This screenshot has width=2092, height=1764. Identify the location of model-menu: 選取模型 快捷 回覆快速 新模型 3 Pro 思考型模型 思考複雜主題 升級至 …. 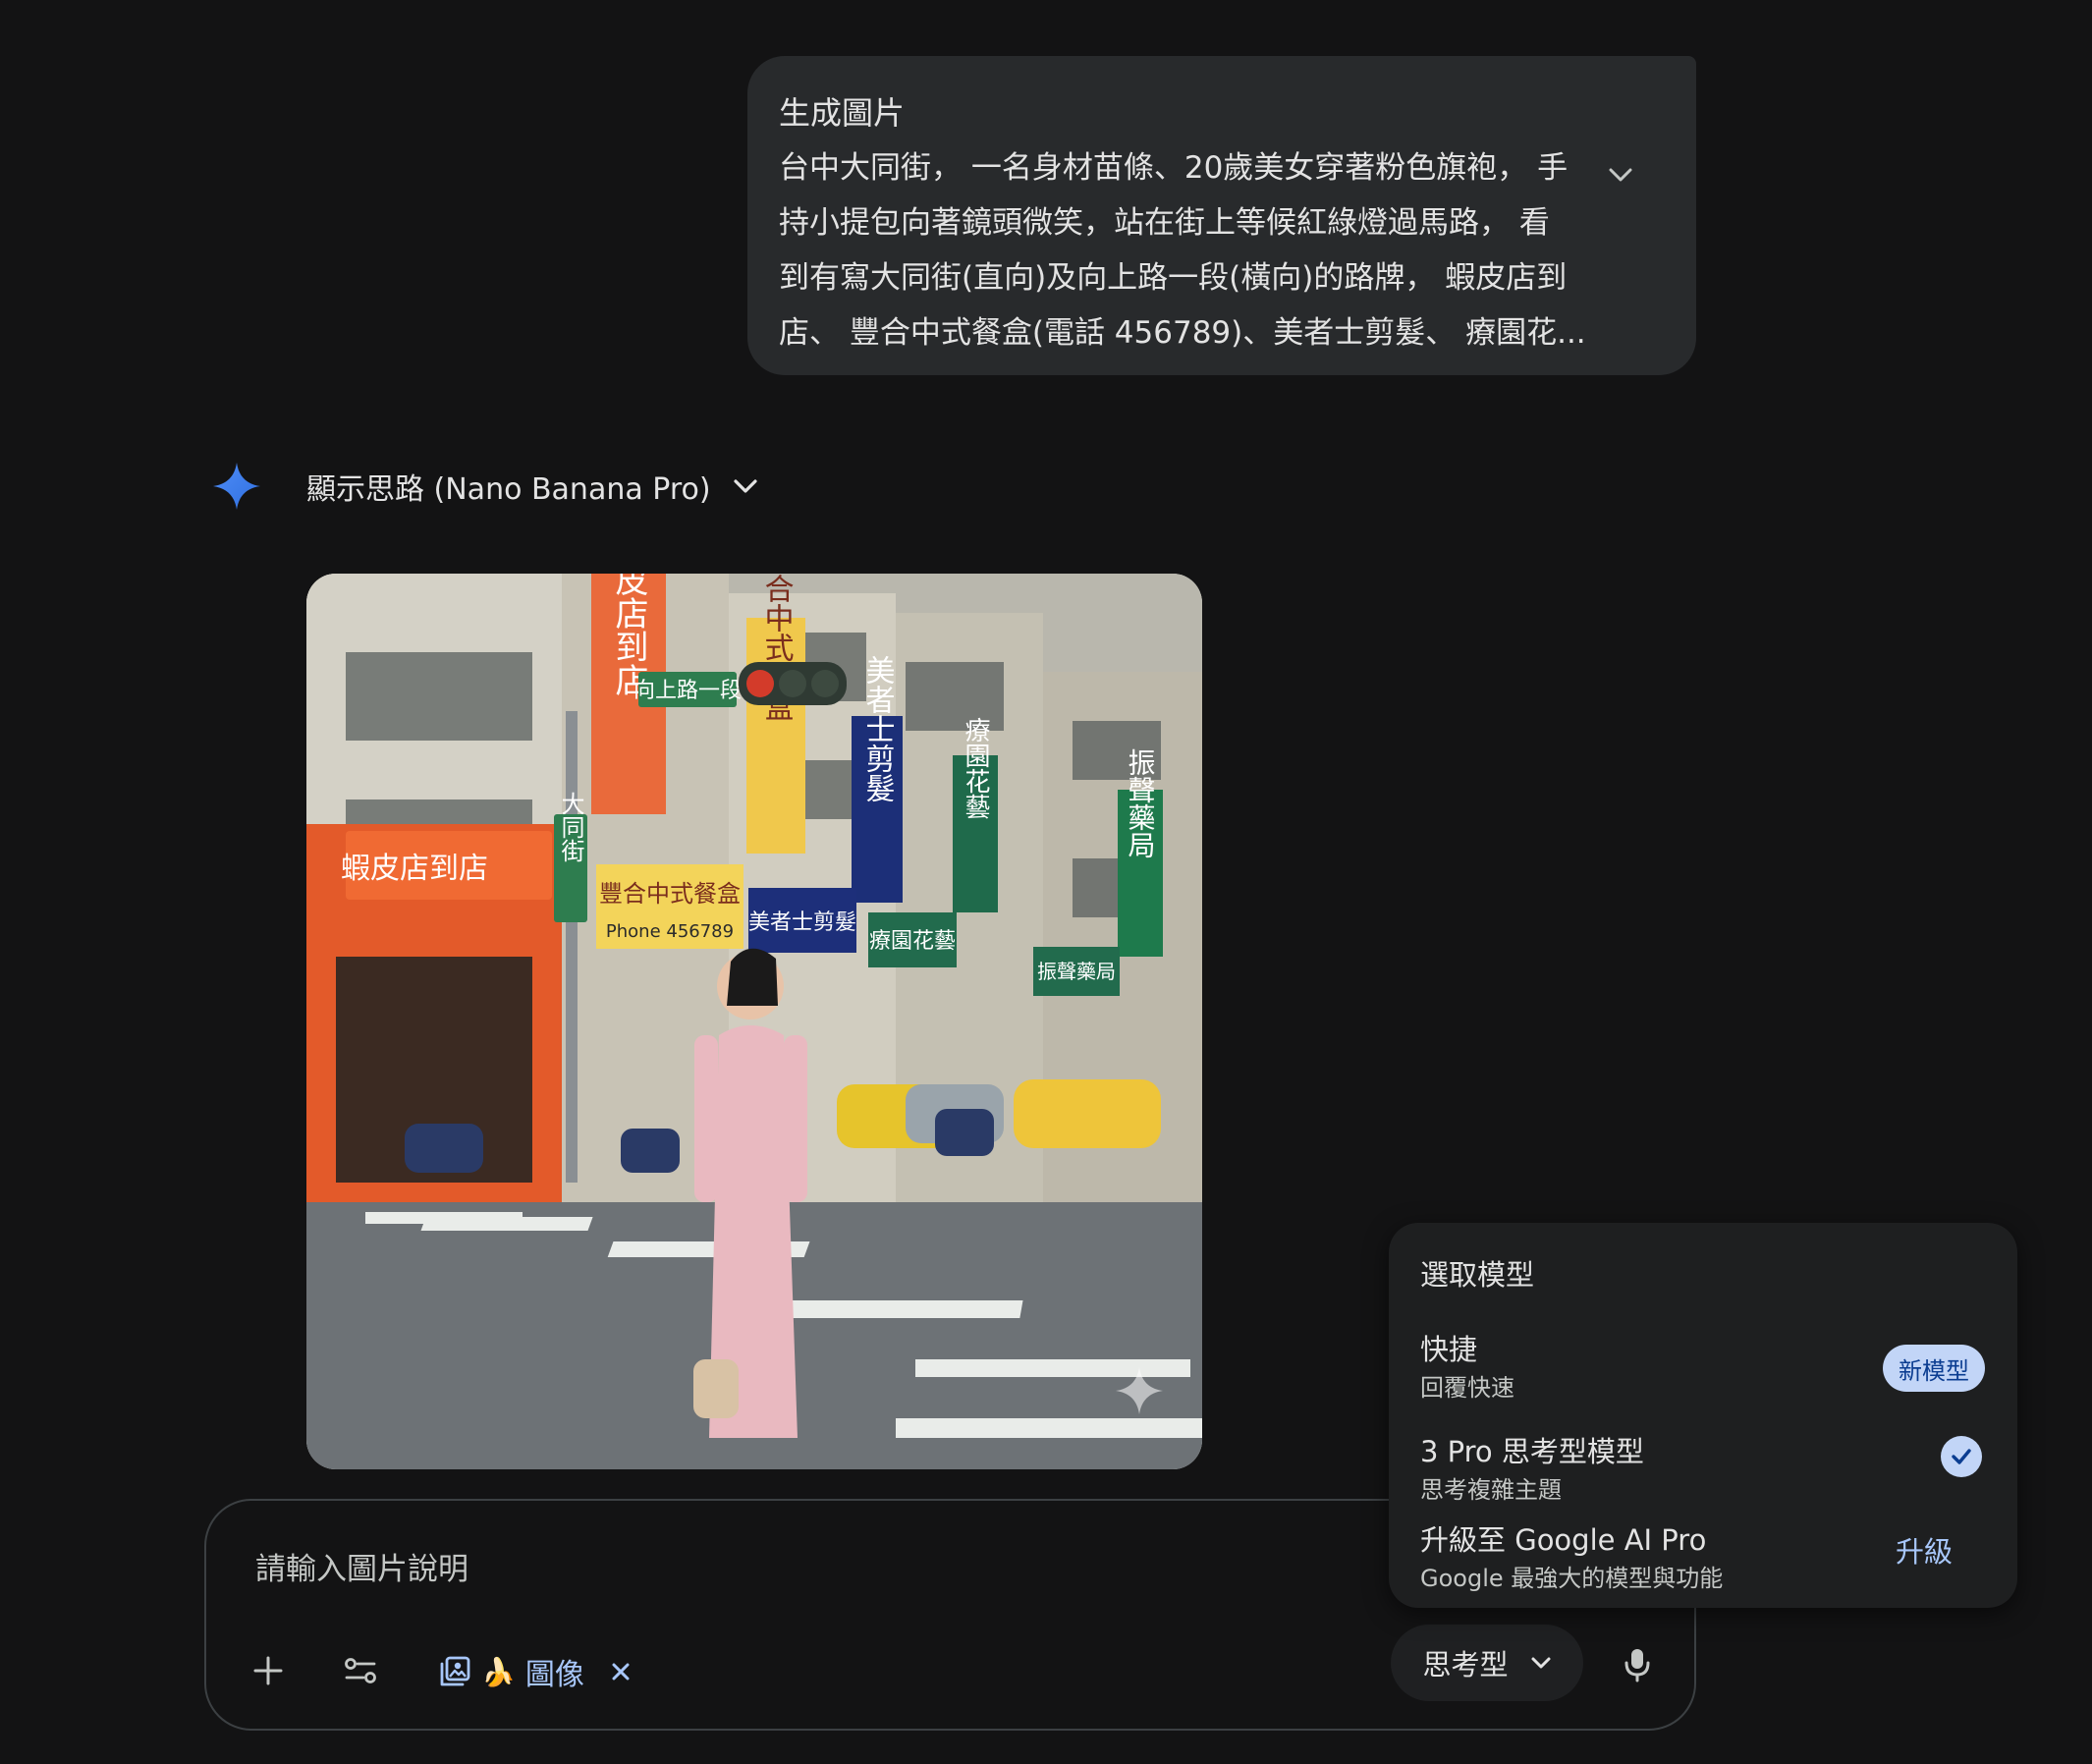
(1703, 1415).